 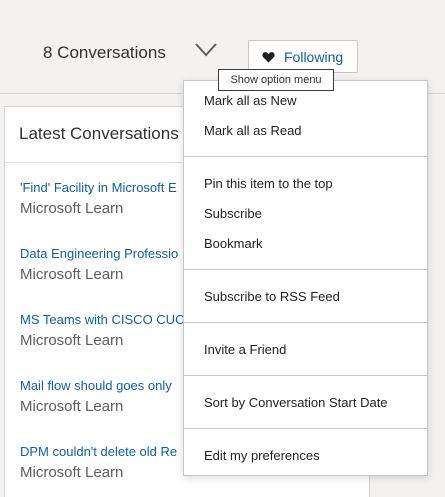 I want to click on following-label: Following, so click(x=314, y=56).